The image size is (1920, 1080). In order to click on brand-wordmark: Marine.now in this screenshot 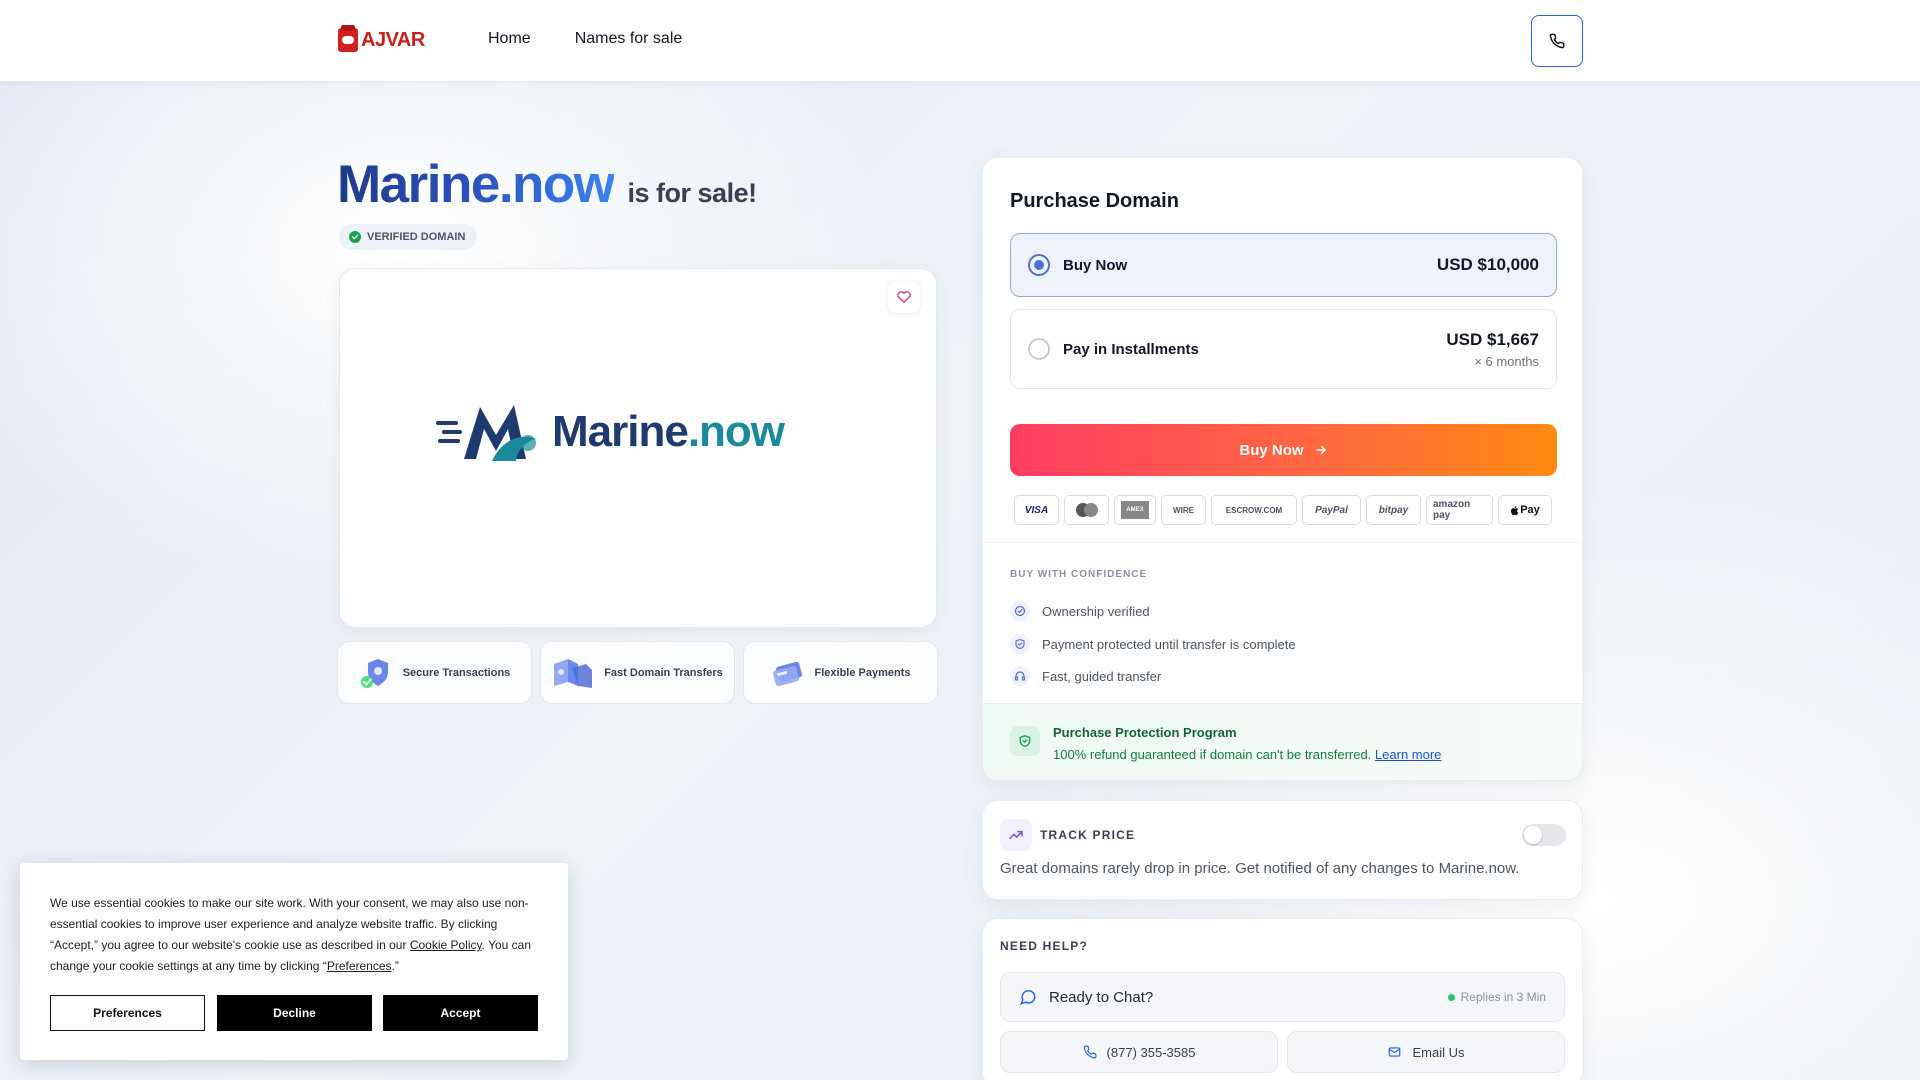, I will do `click(668, 431)`.